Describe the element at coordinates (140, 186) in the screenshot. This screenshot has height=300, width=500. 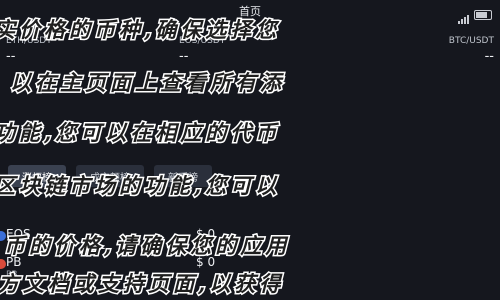
I see `overlay-text-line: 区块链市场的功能,您可以` at that location.